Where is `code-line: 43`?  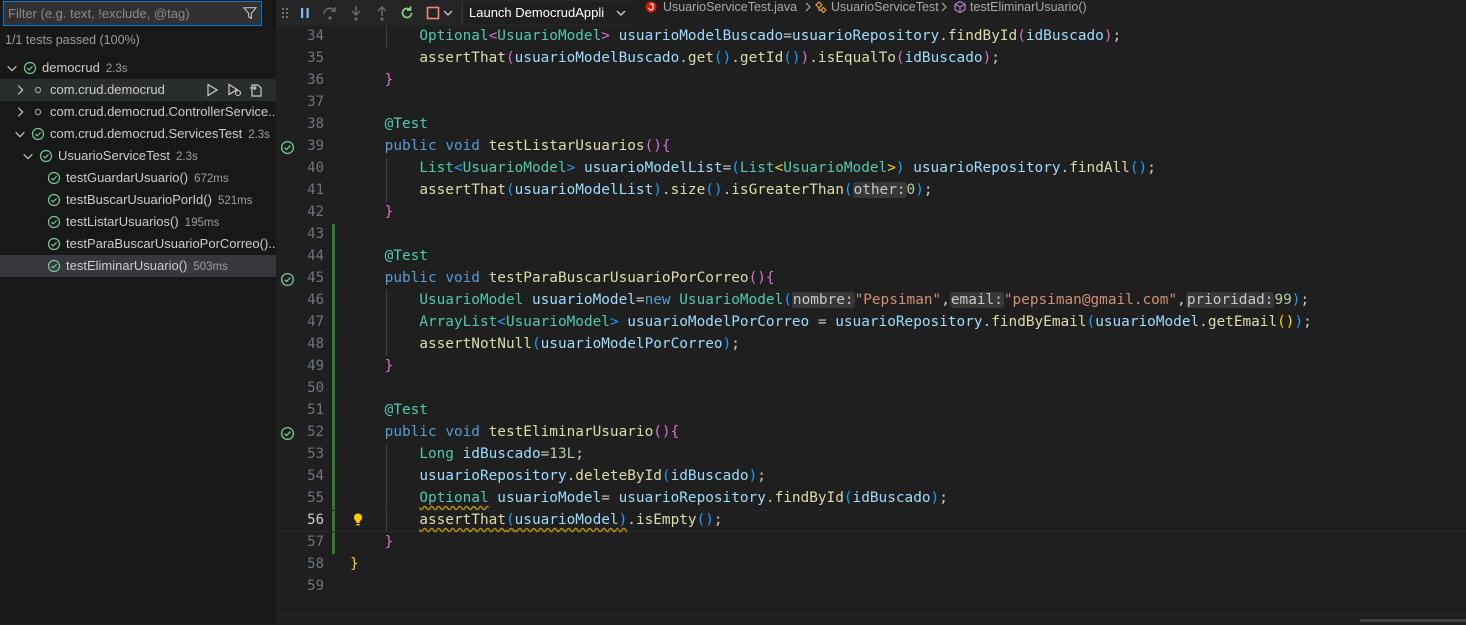
code-line: 43 is located at coordinates (315, 234).